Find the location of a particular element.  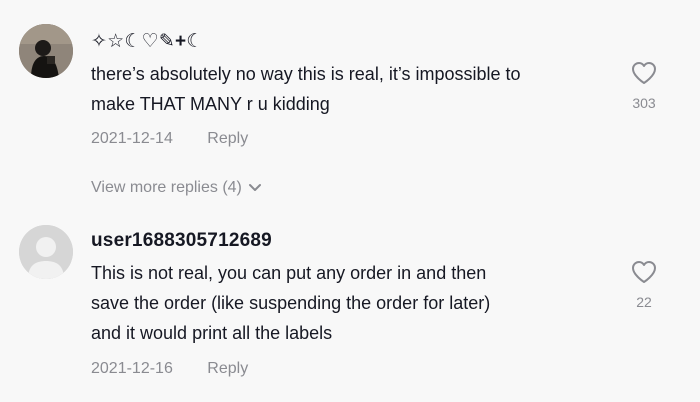

view-more-replies-button: View more replies (4) is located at coordinates (176, 188).